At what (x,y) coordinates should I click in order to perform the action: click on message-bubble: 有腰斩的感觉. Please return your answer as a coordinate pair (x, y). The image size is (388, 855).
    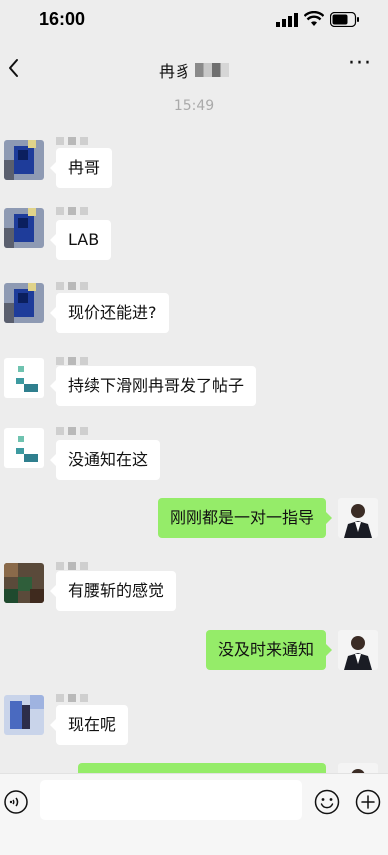
    Looking at the image, I should click on (113, 591).